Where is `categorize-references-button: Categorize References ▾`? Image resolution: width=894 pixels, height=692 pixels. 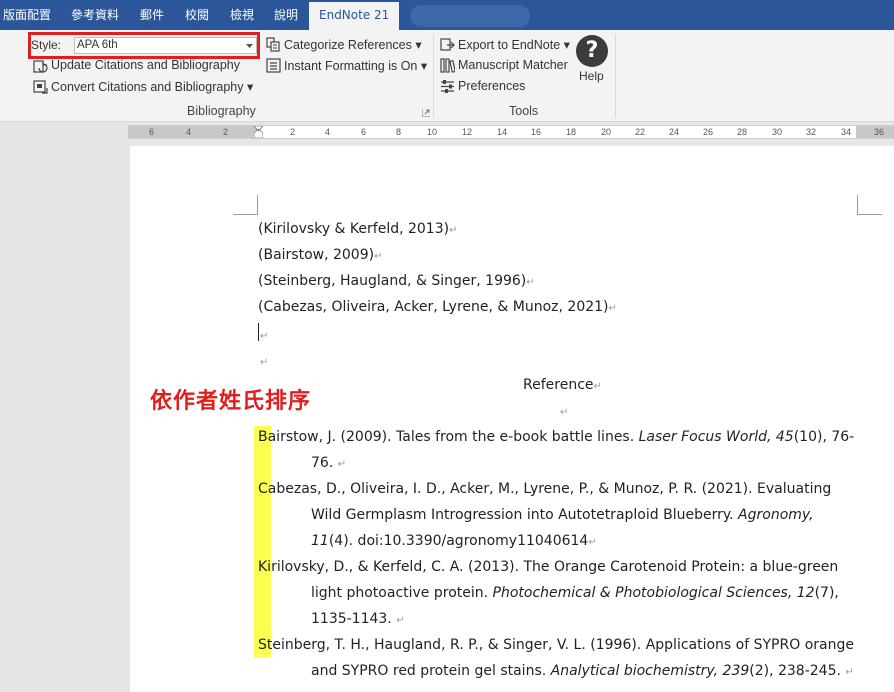
categorize-references-button: Categorize References ▾ is located at coordinates (353, 44).